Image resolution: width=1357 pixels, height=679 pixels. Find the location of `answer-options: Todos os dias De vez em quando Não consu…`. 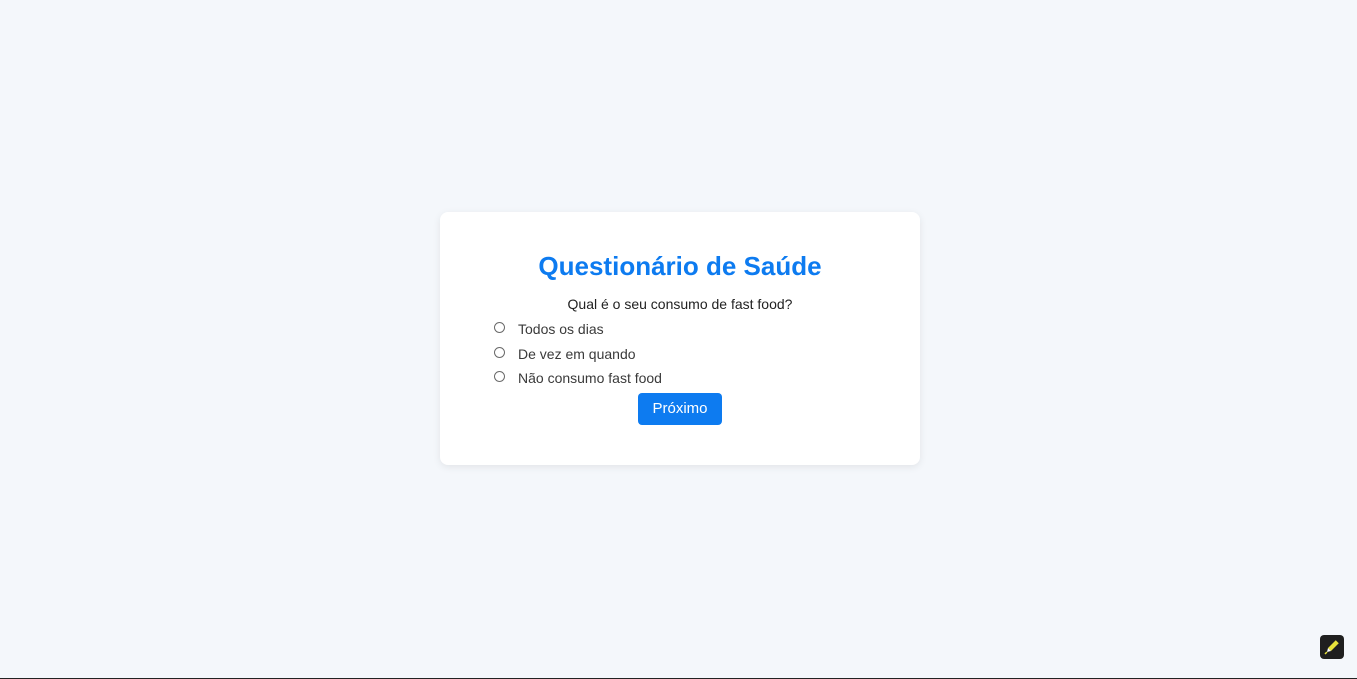

answer-options: Todos os dias De vez em quando Não consu… is located at coordinates (578, 354).